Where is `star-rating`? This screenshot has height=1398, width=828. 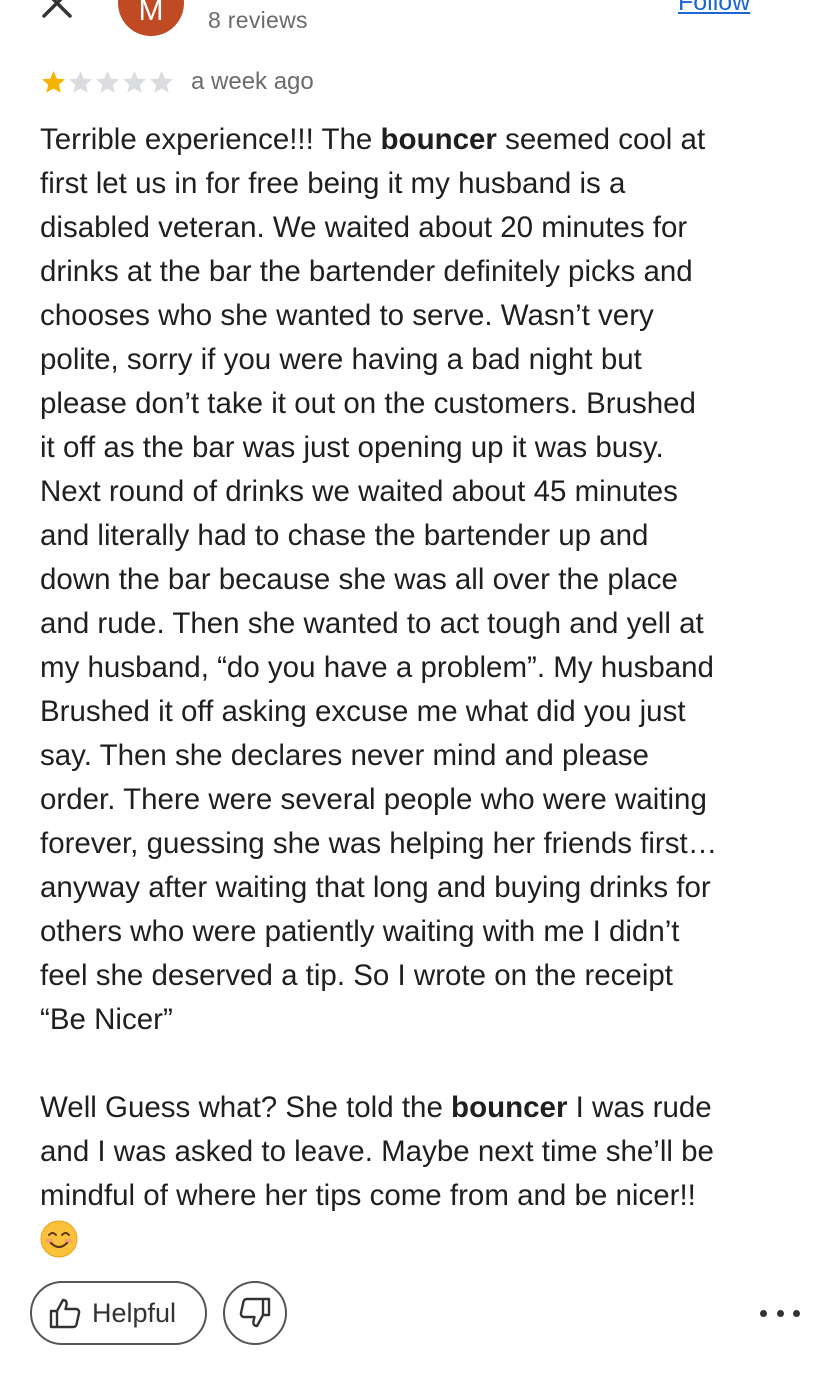 star-rating is located at coordinates (107, 82).